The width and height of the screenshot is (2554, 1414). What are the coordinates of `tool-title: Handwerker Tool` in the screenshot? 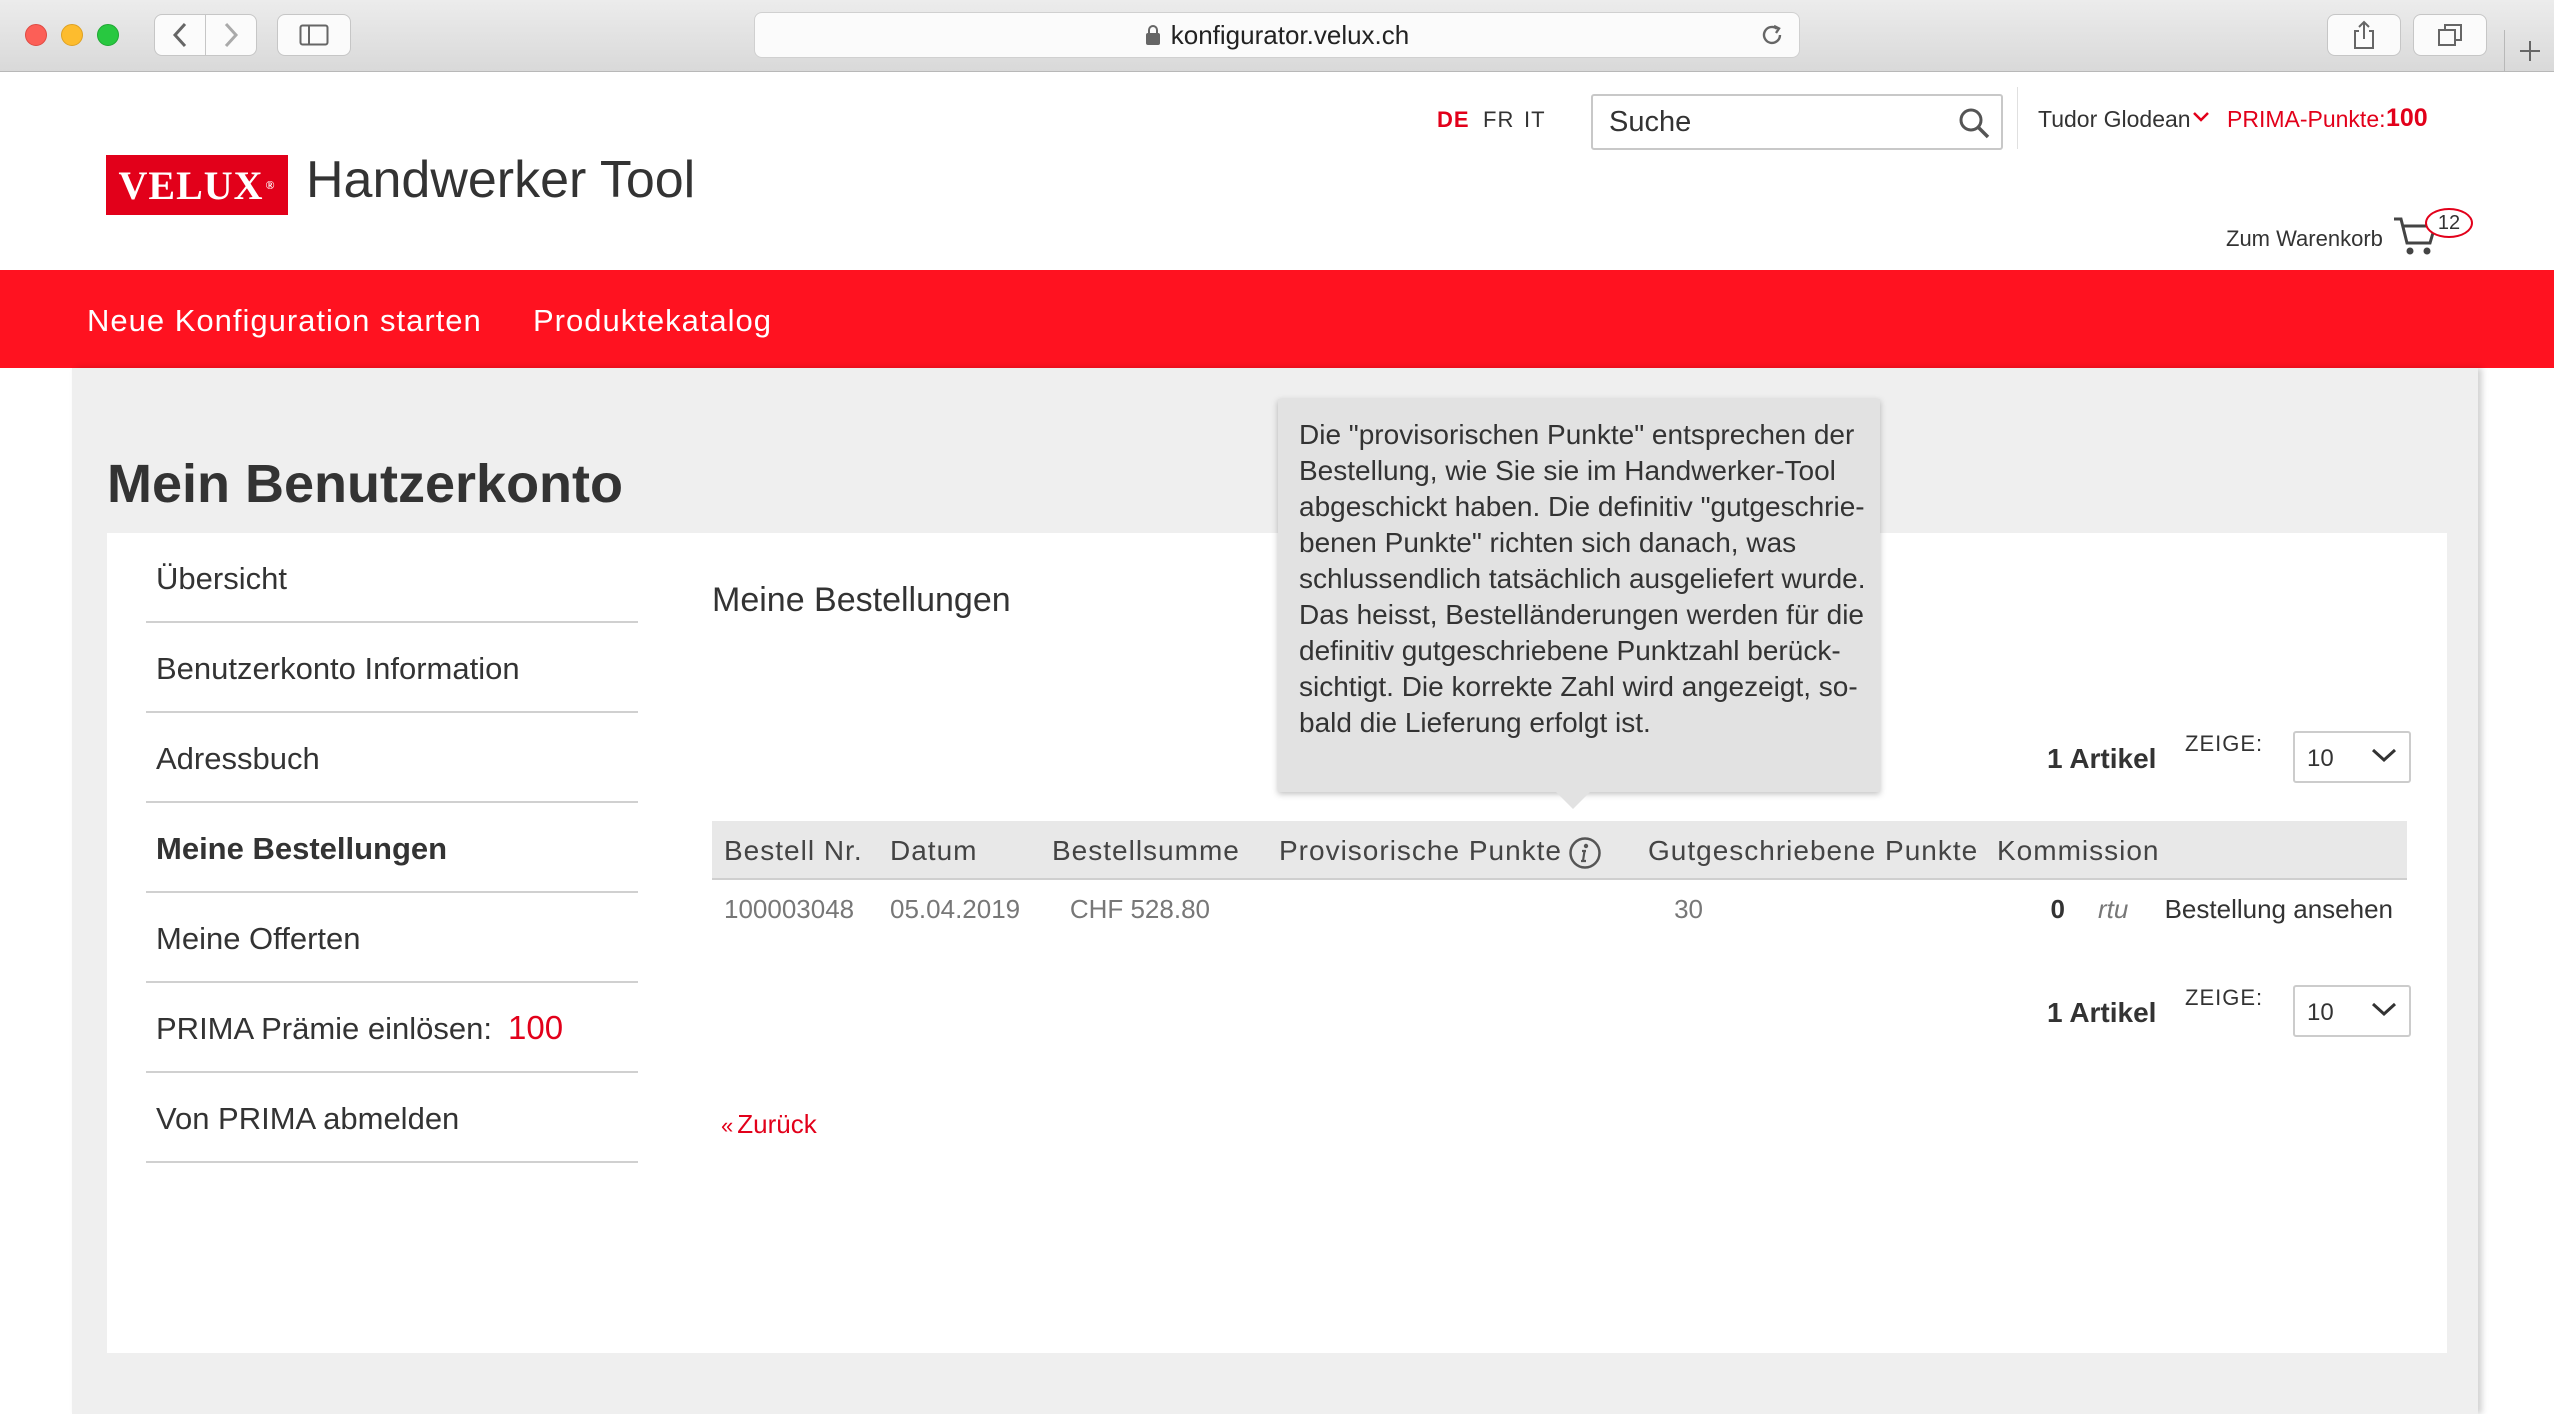 It's located at (501, 180).